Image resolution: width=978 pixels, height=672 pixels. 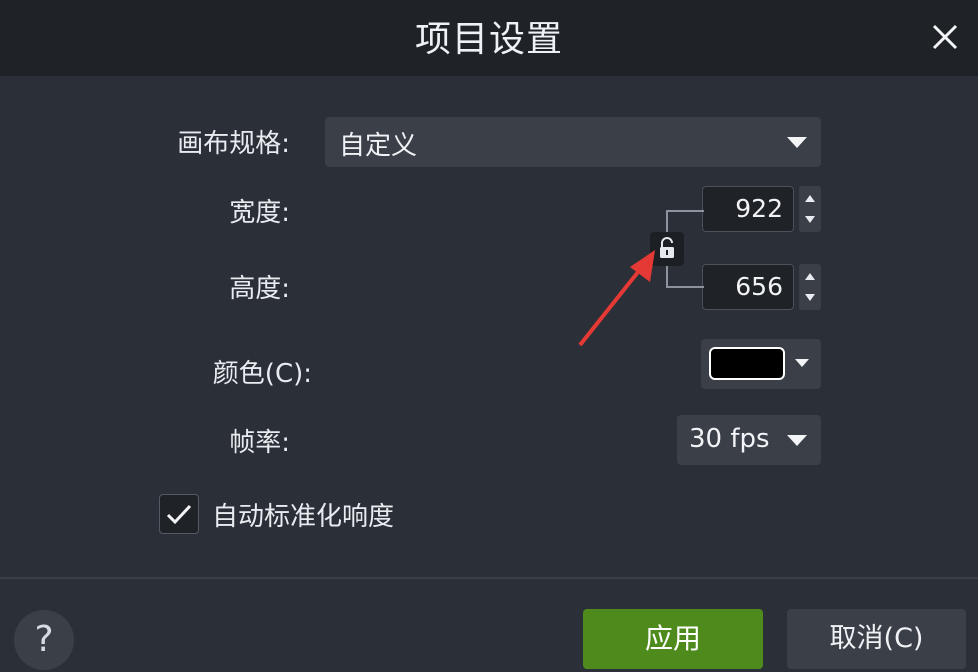 I want to click on dialog-title: 项目设置, so click(x=488, y=39).